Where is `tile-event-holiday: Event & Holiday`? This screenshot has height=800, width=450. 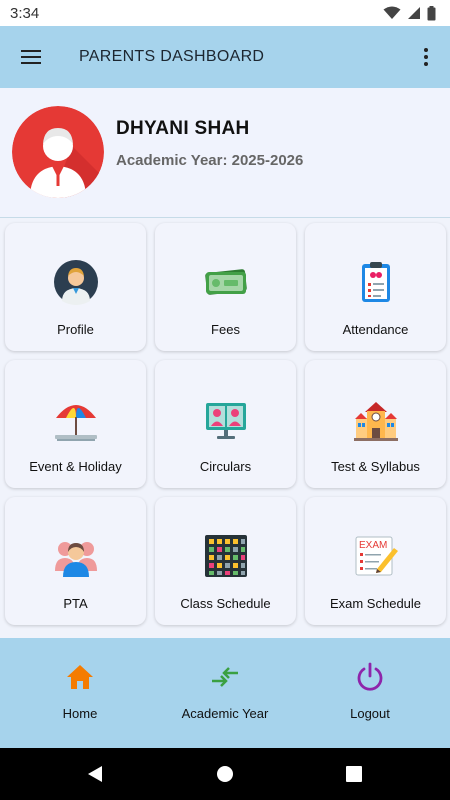
tile-event-holiday: Event & Holiday is located at coordinates (75, 424).